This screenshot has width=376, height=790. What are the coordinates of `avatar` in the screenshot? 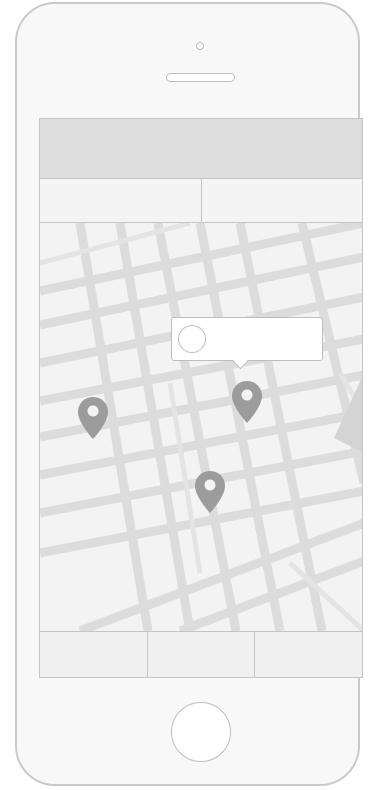 It's located at (192, 339).